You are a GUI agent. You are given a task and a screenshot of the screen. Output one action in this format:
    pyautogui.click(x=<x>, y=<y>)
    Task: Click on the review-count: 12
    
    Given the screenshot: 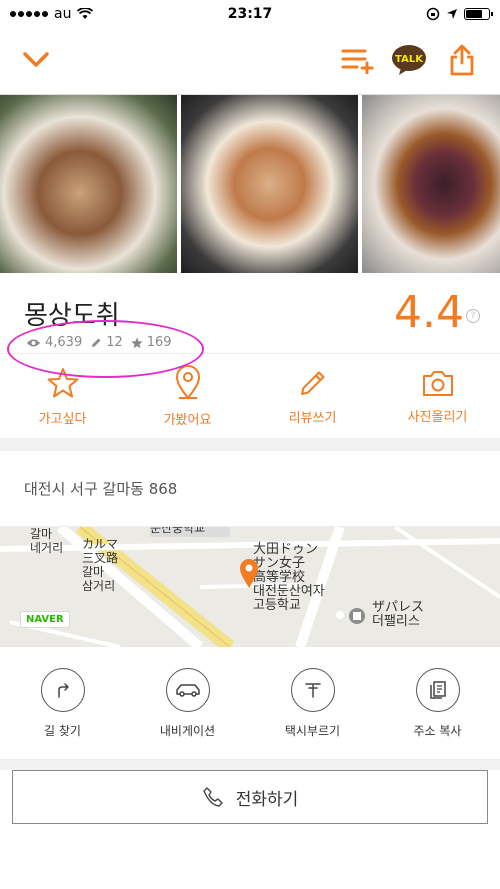 What is the action you would take?
    pyautogui.click(x=114, y=342)
    